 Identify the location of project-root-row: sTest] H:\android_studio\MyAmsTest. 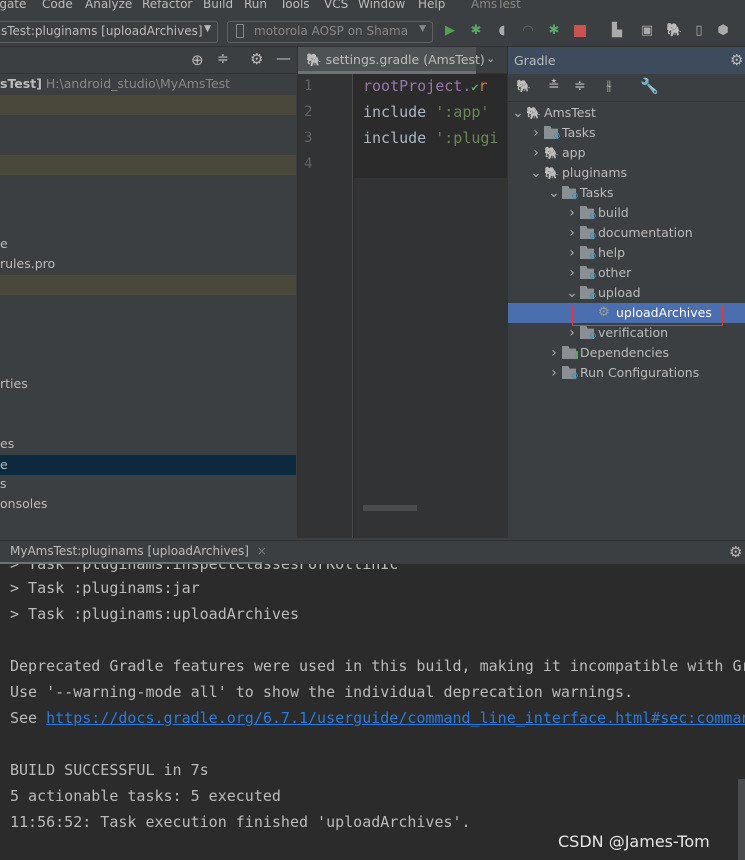
(148, 84).